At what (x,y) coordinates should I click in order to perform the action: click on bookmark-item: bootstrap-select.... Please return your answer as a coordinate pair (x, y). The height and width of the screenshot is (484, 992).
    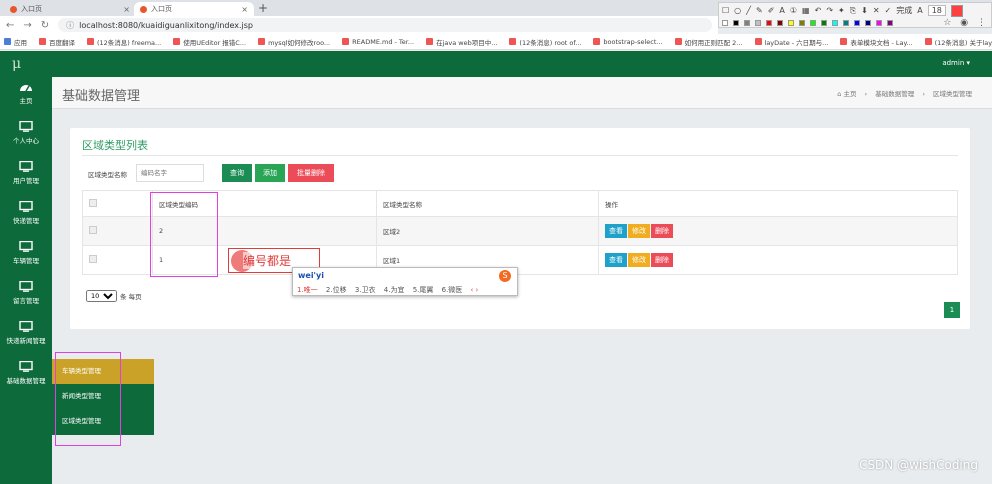
    Looking at the image, I should click on (628, 41).